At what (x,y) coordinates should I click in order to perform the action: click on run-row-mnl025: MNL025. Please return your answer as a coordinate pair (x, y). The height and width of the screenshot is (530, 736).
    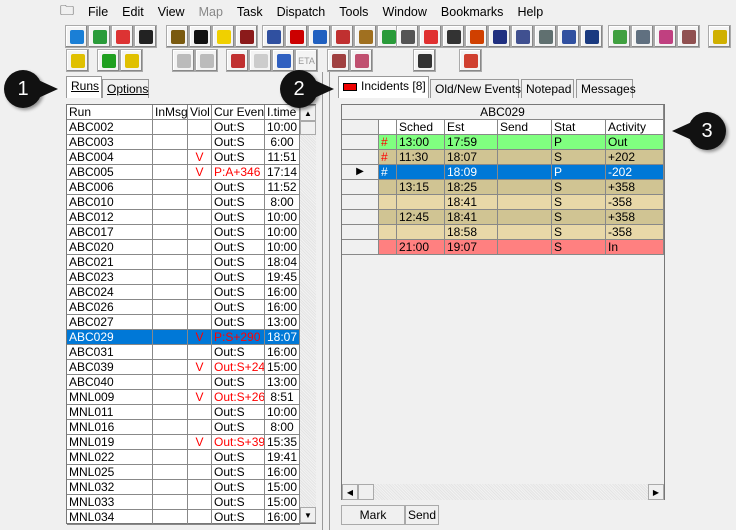
    Looking at the image, I should click on (110, 472).